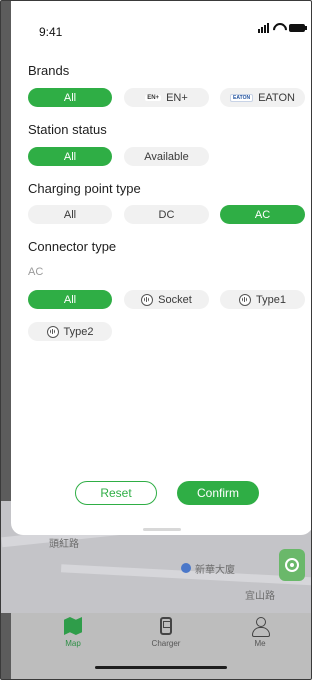 The image size is (320, 680). Describe the element at coordinates (263, 28) in the screenshot. I see `signal-icon` at that location.